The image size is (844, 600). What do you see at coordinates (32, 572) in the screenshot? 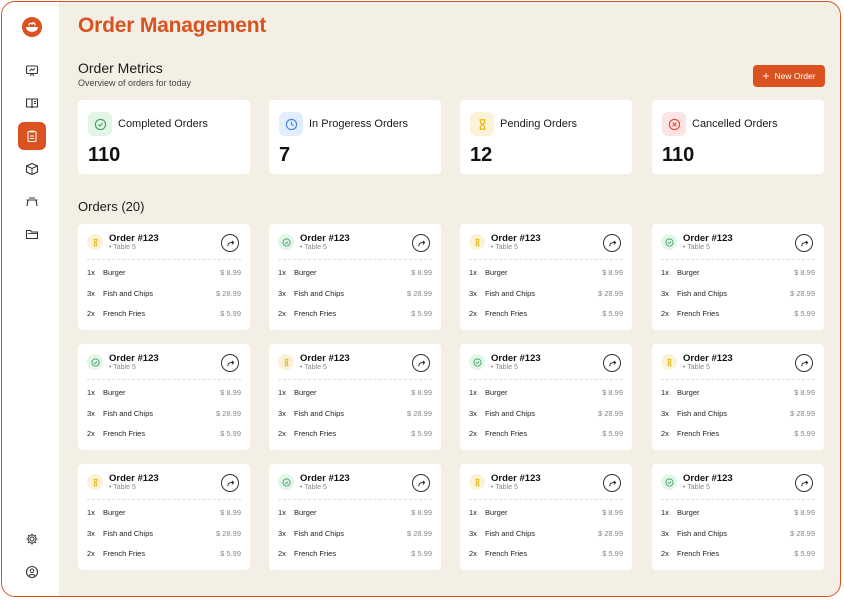
I see `sidebar-item-profile` at bounding box center [32, 572].